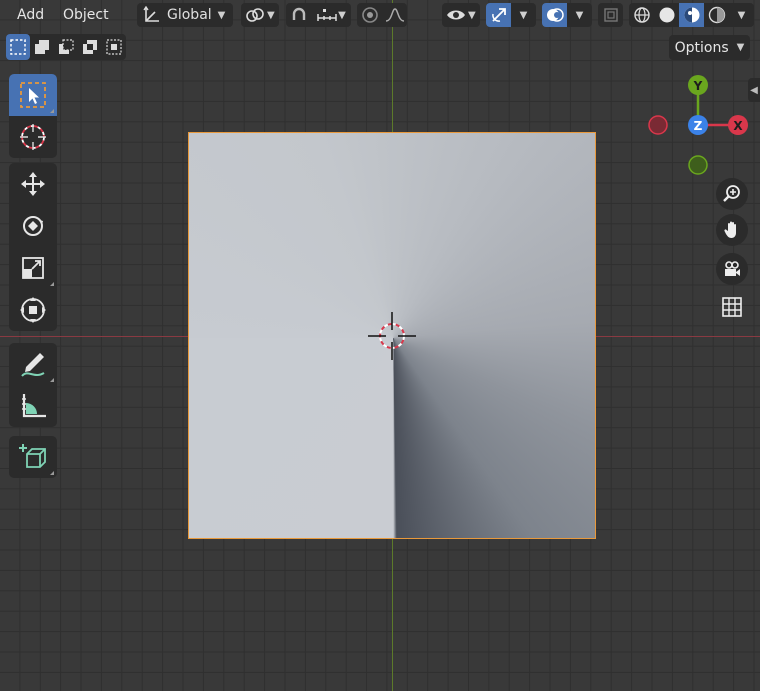 Image resolution: width=760 pixels, height=691 pixels. I want to click on selection-mode-controls, so click(66, 47).